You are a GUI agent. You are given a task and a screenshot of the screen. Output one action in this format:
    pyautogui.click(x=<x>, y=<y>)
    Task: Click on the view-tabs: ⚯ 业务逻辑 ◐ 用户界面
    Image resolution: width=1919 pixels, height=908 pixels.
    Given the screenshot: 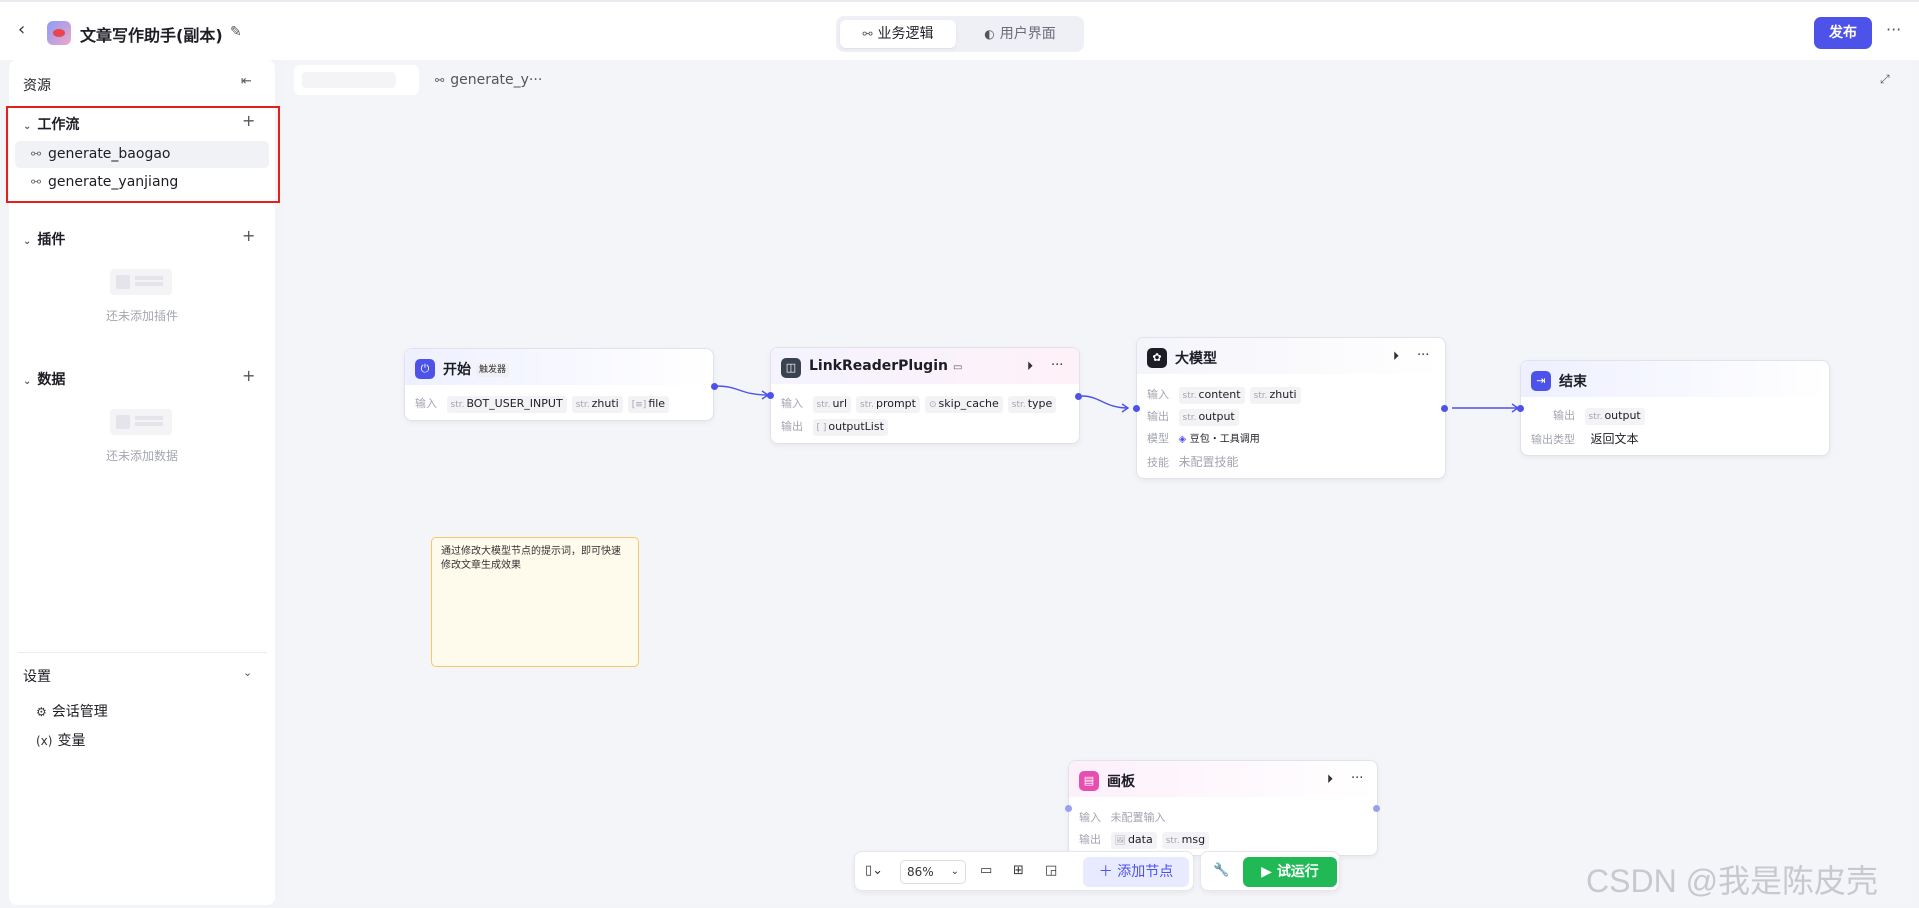 What is the action you would take?
    pyautogui.click(x=960, y=34)
    